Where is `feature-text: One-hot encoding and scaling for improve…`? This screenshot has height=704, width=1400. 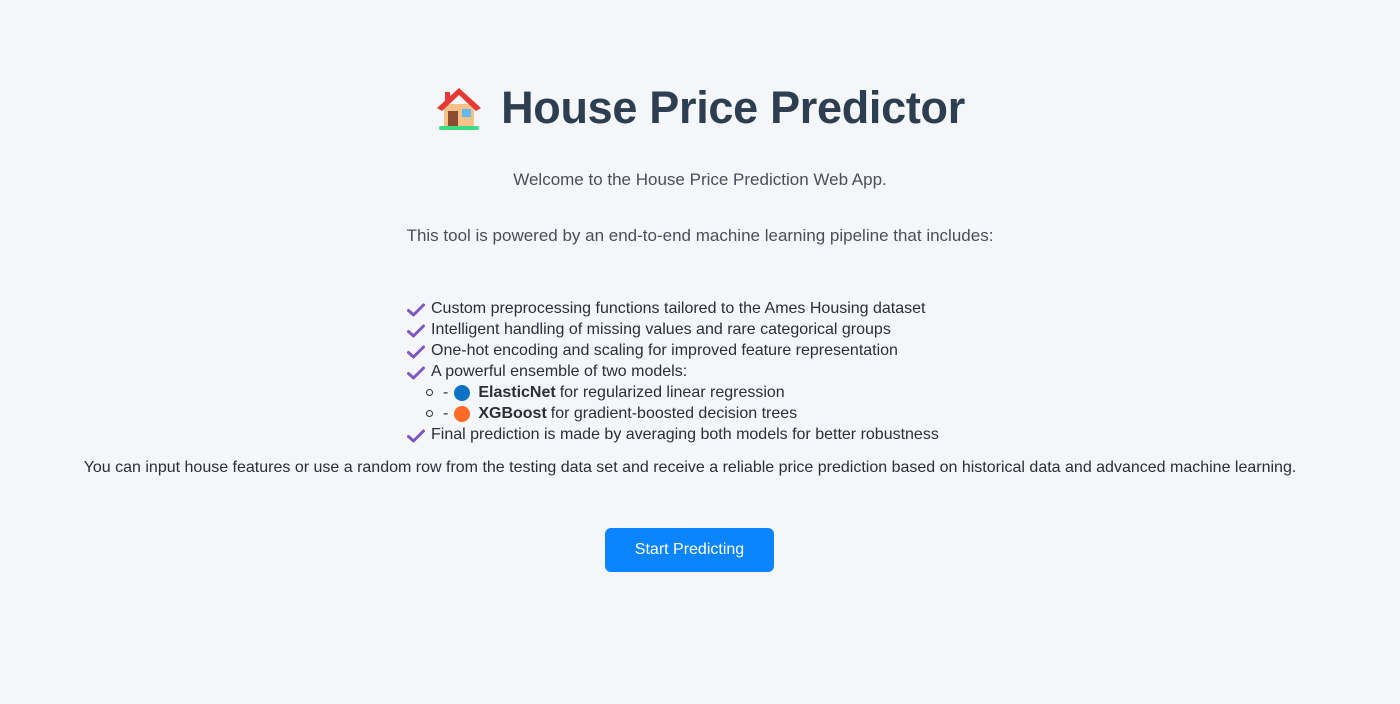 feature-text: One-hot encoding and scaling for improve… is located at coordinates (664, 350).